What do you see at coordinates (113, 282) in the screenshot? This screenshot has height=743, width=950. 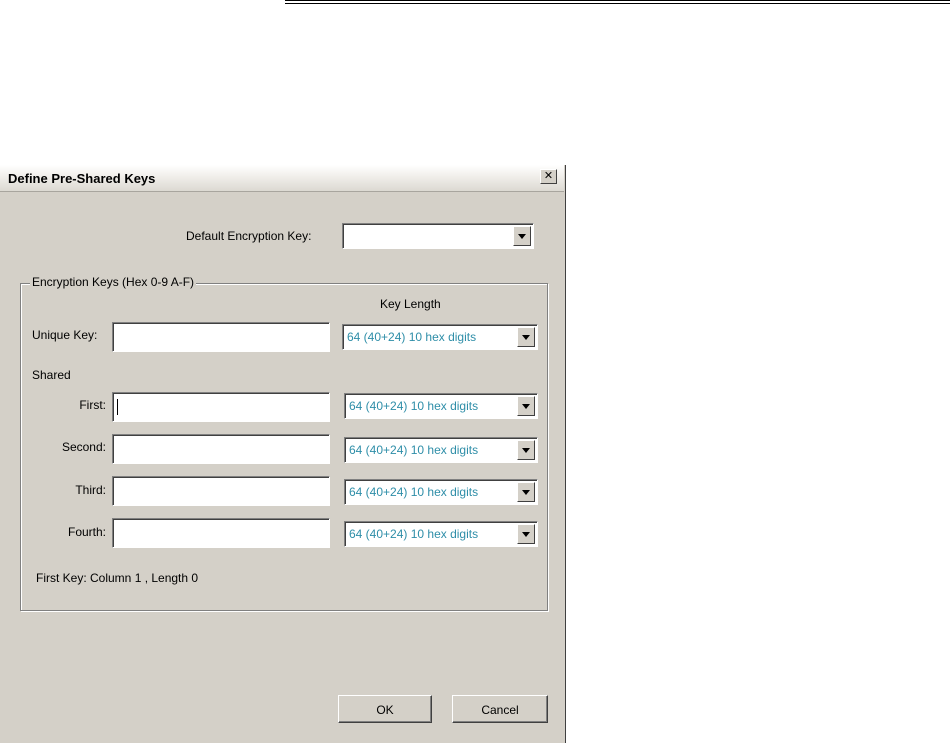 I see `encryption-keys-legend: Encryption Keys (Hex 0-9 A-F)` at bounding box center [113, 282].